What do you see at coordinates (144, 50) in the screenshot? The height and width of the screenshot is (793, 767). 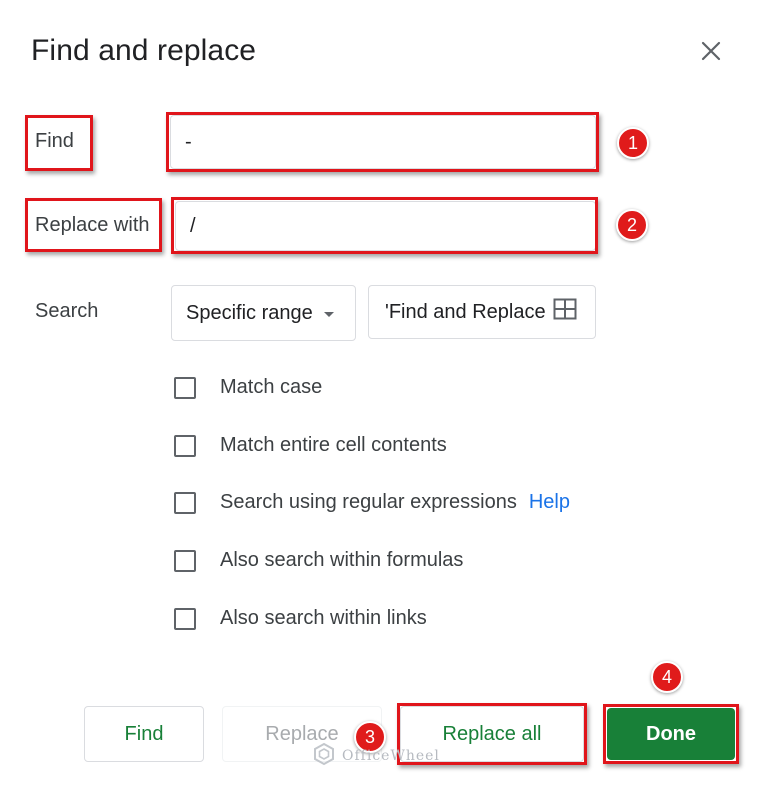 I see `dialog-title: Find and replace` at bounding box center [144, 50].